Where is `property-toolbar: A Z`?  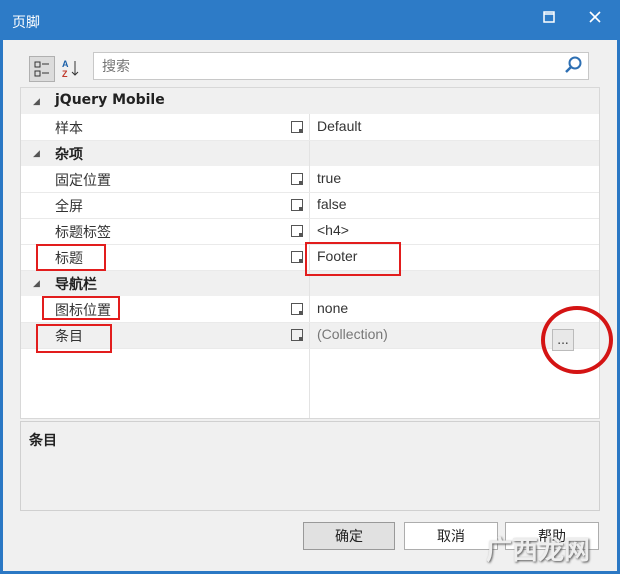
property-toolbar: A Z is located at coordinates (311, 68).